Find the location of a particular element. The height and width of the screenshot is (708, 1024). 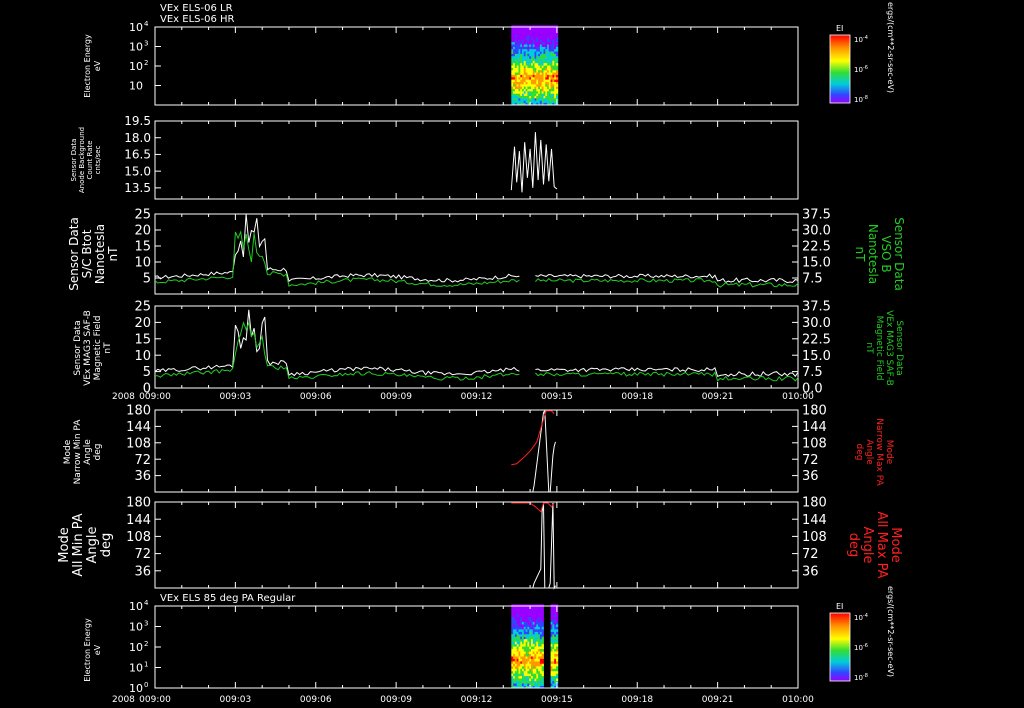

ytick-label-right: 22.5 is located at coordinates (816, 247).